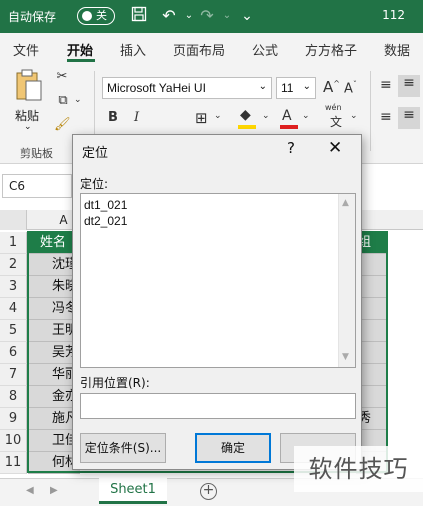 The height and width of the screenshot is (506, 423). What do you see at coordinates (333, 107) in the screenshot?
I see `phonetic-guide-icon: wén` at bounding box center [333, 107].